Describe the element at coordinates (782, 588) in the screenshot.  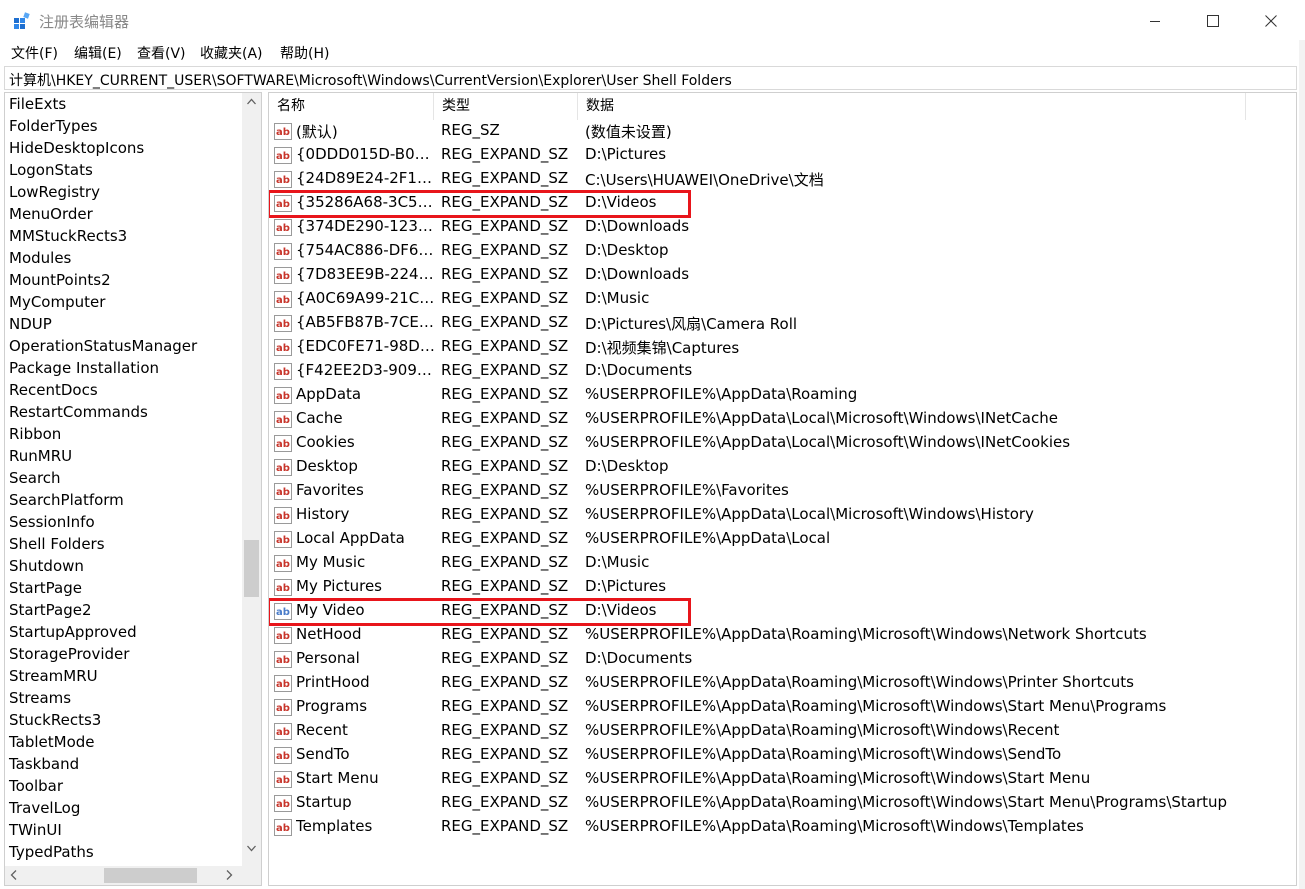
I see `table-row: ab My Pictures REG_EXPAND_SZ D:\Pictures` at that location.